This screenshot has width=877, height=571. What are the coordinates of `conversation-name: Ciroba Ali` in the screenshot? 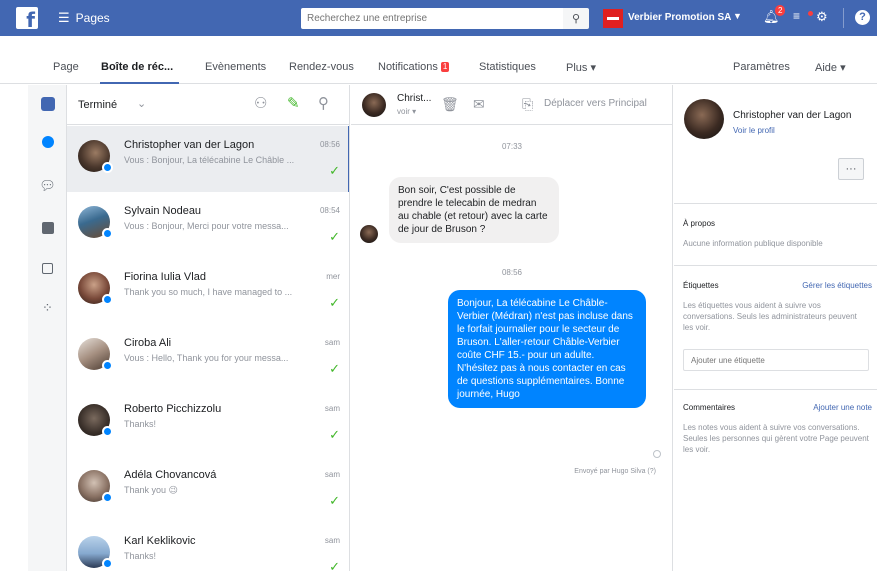 It's located at (148, 343).